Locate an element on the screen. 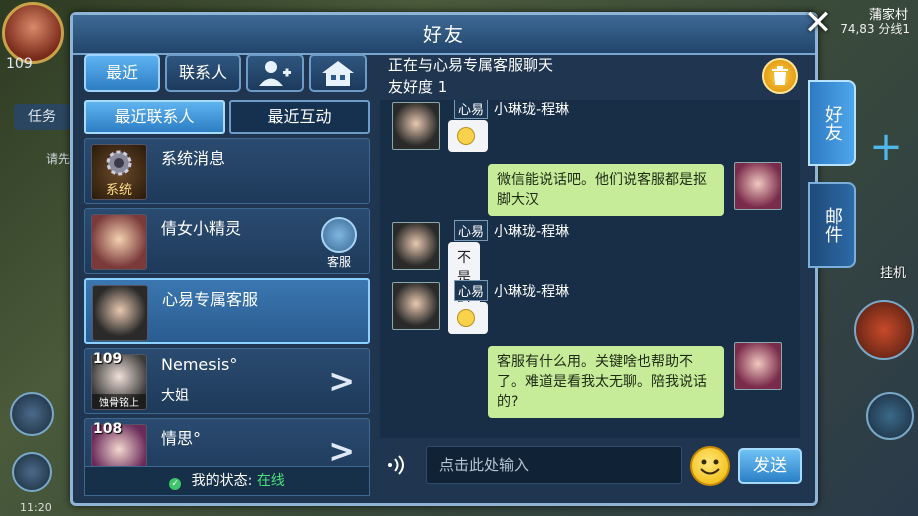 This screenshot has height=516, width=918. contact-fairy: 倩女小精灵 客服 is located at coordinates (227, 241).